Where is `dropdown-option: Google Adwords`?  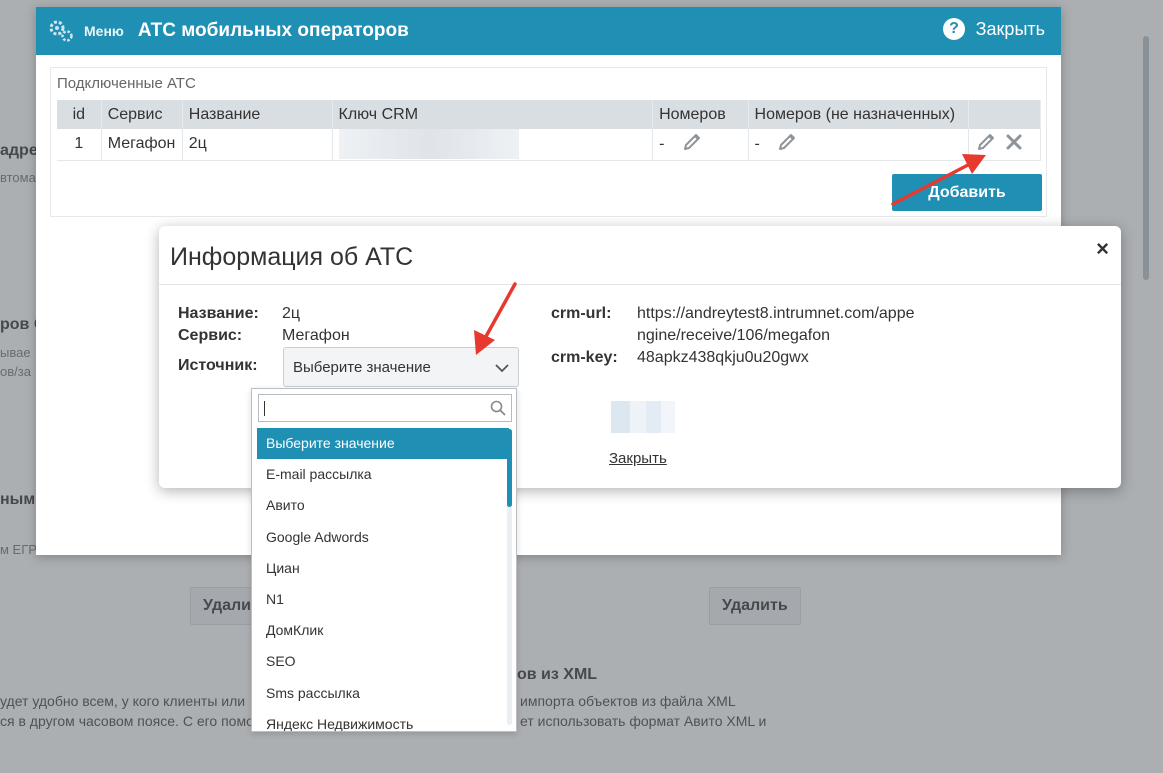
dropdown-option: Google Adwords is located at coordinates (383, 537).